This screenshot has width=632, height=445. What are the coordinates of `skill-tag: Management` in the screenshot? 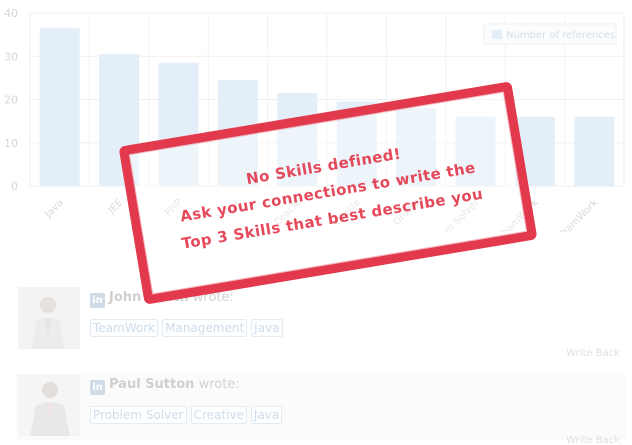 It's located at (205, 328).